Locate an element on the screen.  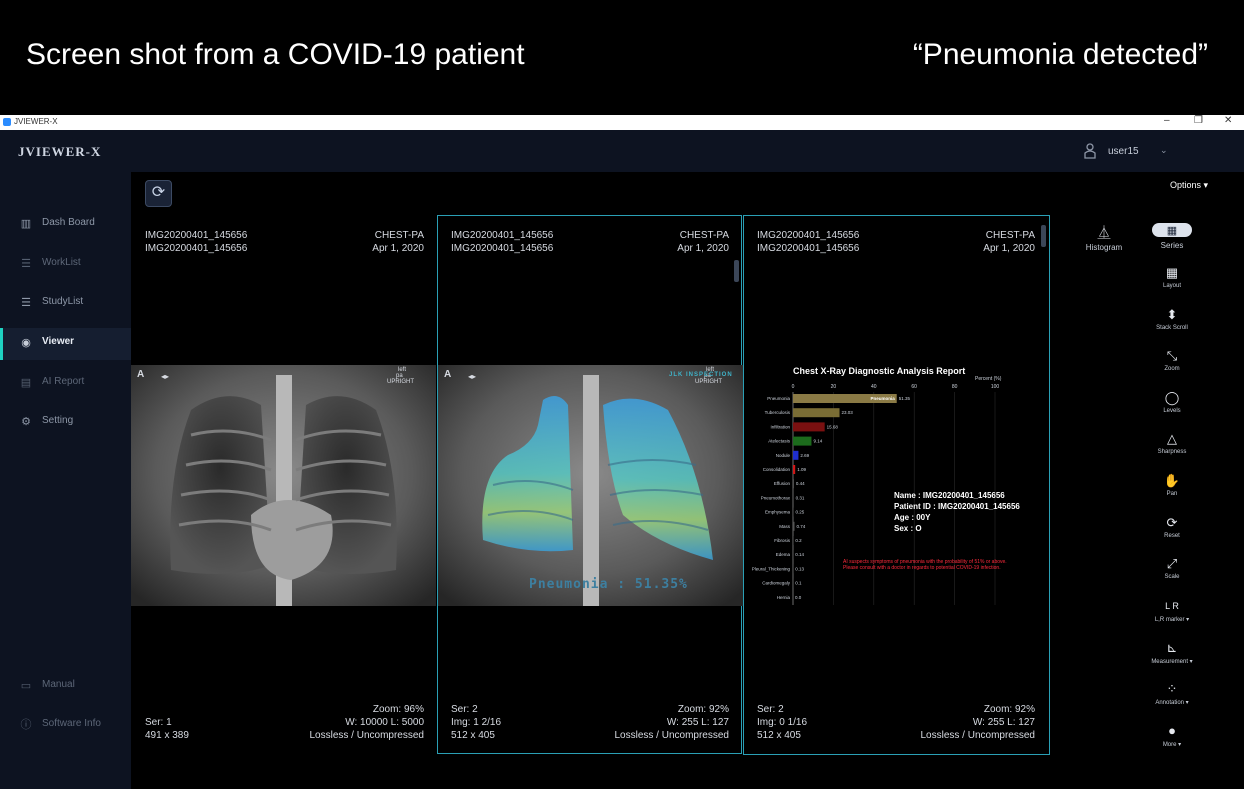
tool-reset: ⟳ Reset is located at coordinates (1172, 527).